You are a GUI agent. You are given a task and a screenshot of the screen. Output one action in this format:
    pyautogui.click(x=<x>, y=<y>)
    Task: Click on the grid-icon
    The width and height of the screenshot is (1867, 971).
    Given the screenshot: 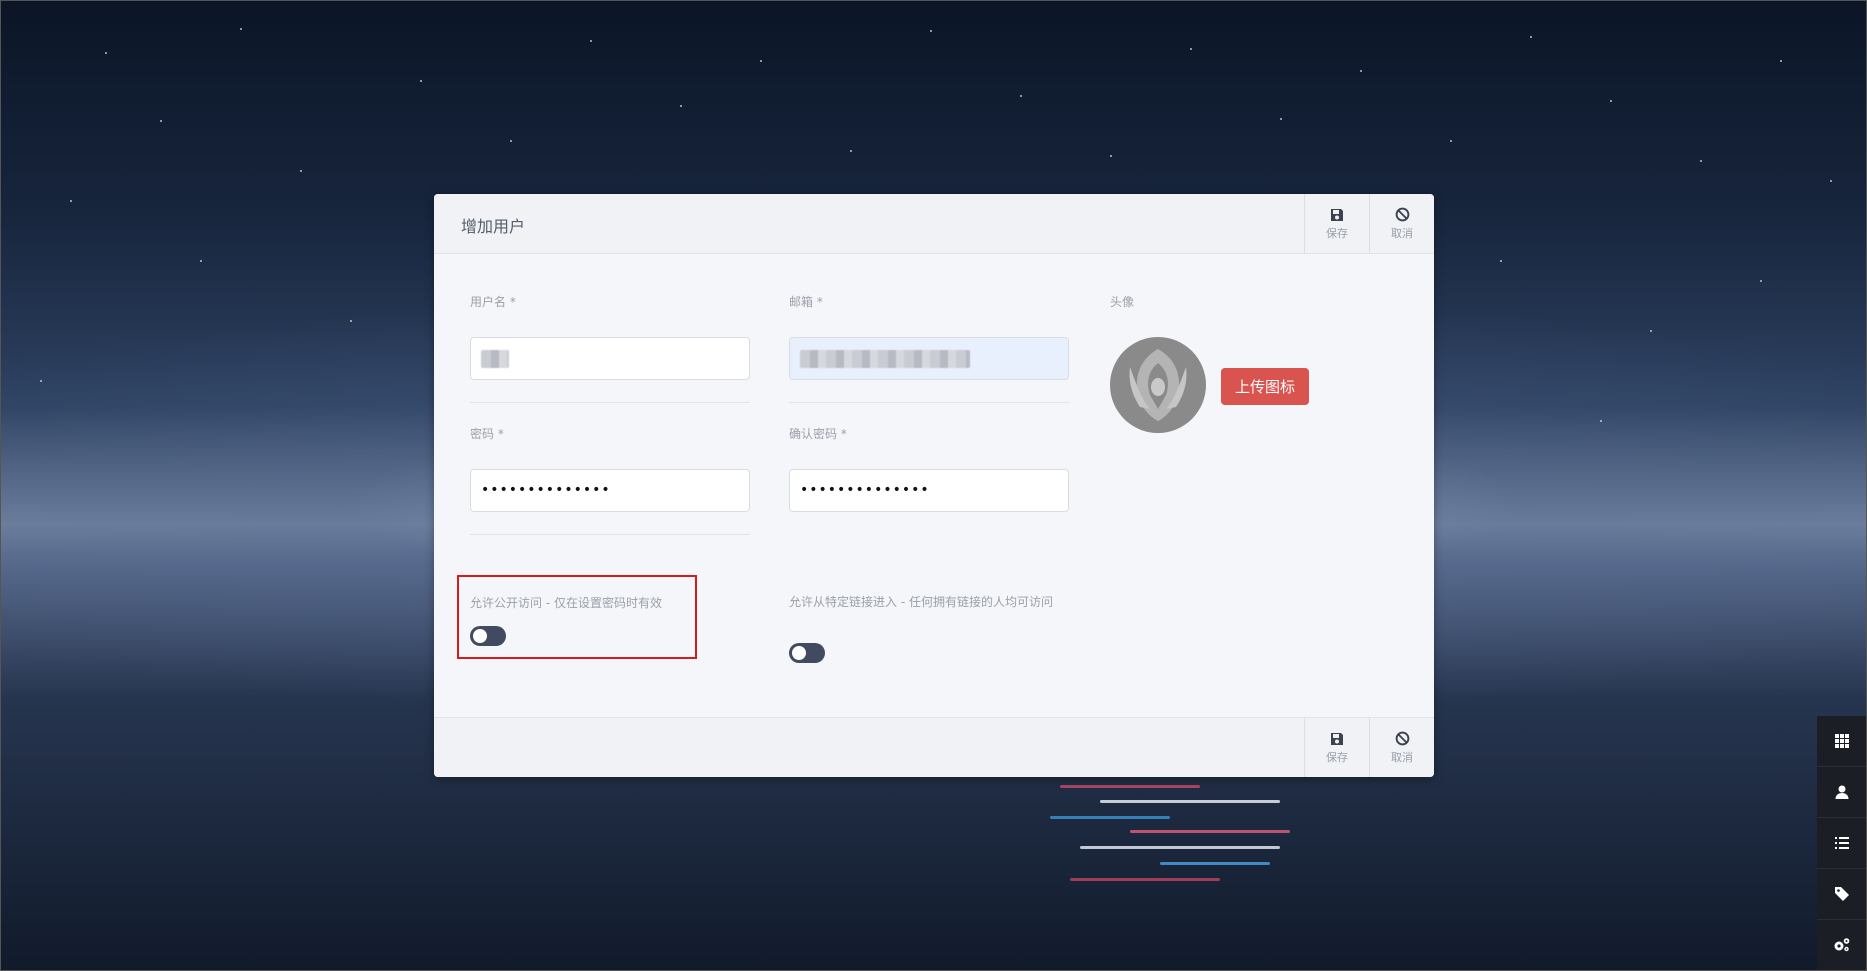 What is the action you would take?
    pyautogui.click(x=1842, y=741)
    